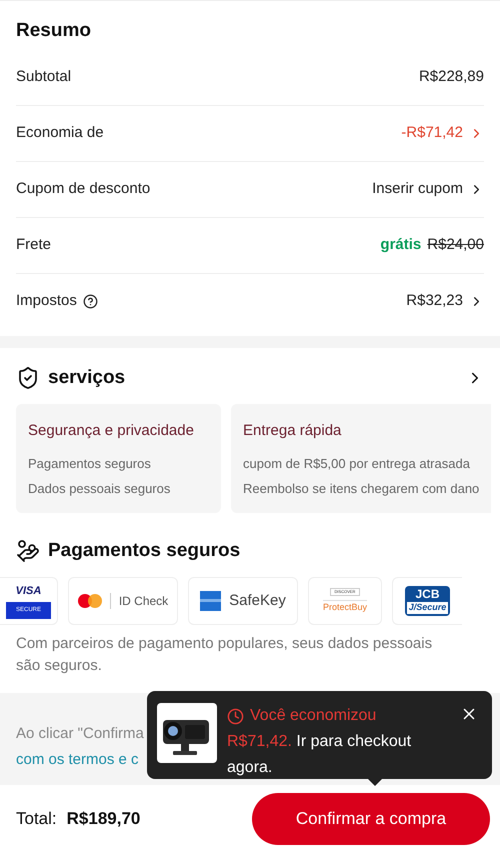  Describe the element at coordinates (103, 819) in the screenshot. I see `total-price: R$189,70` at that location.